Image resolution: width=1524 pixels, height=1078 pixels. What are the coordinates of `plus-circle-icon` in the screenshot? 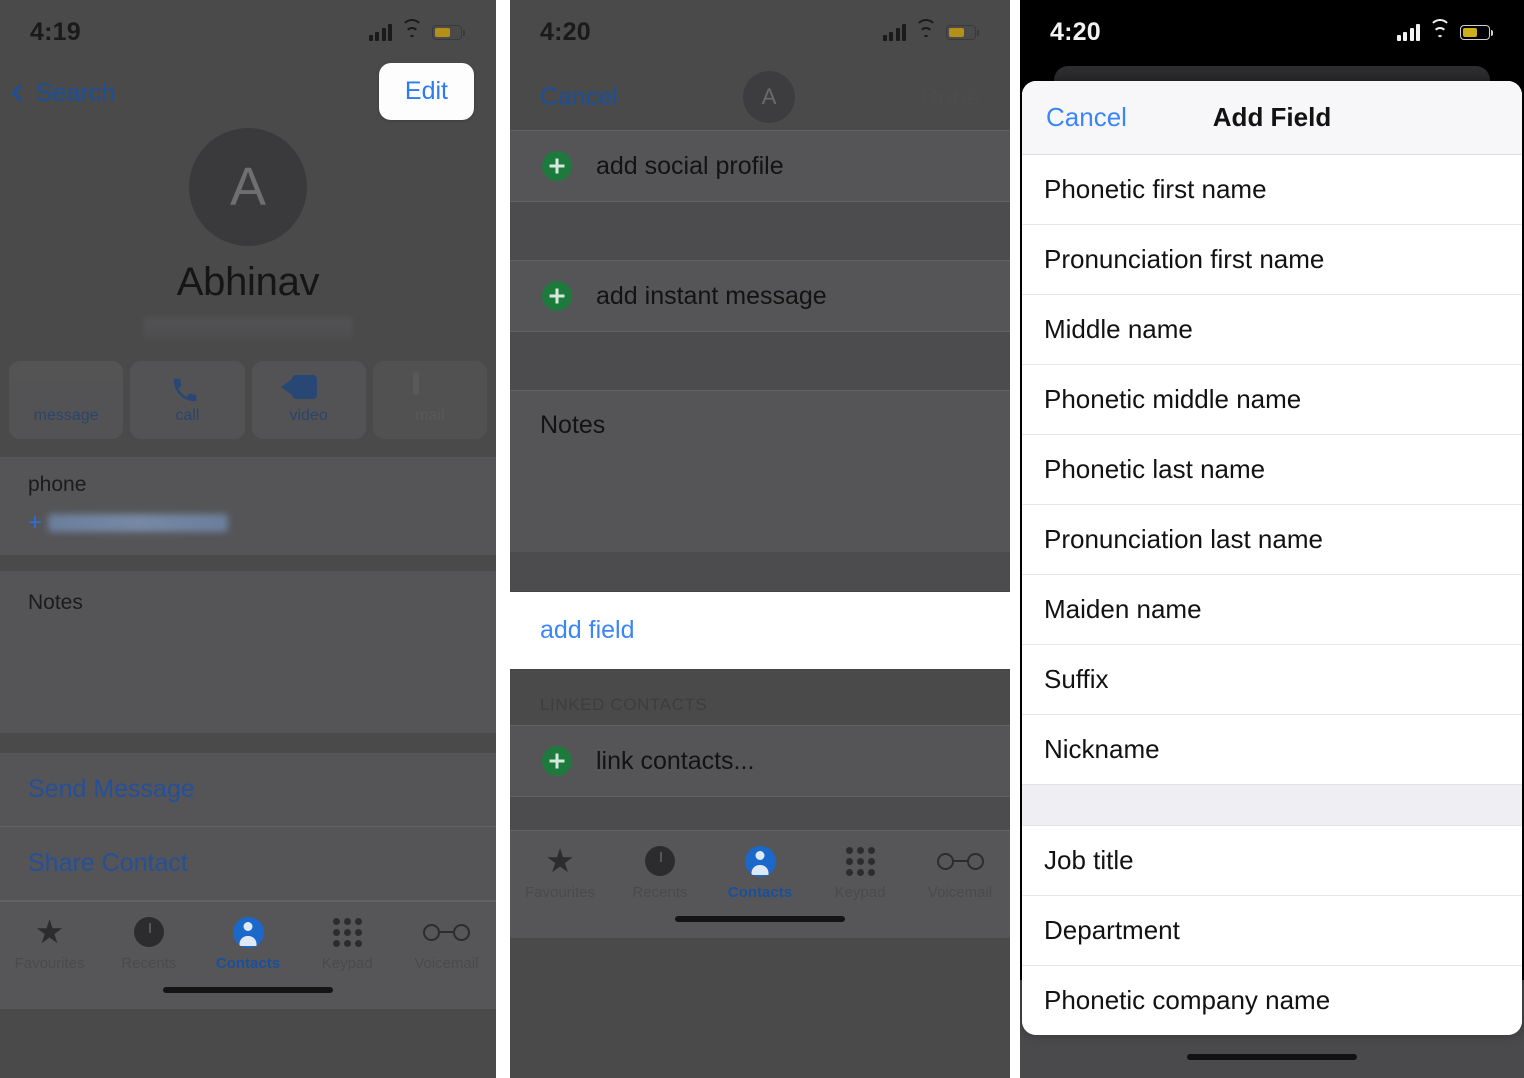 It's located at (557, 296).